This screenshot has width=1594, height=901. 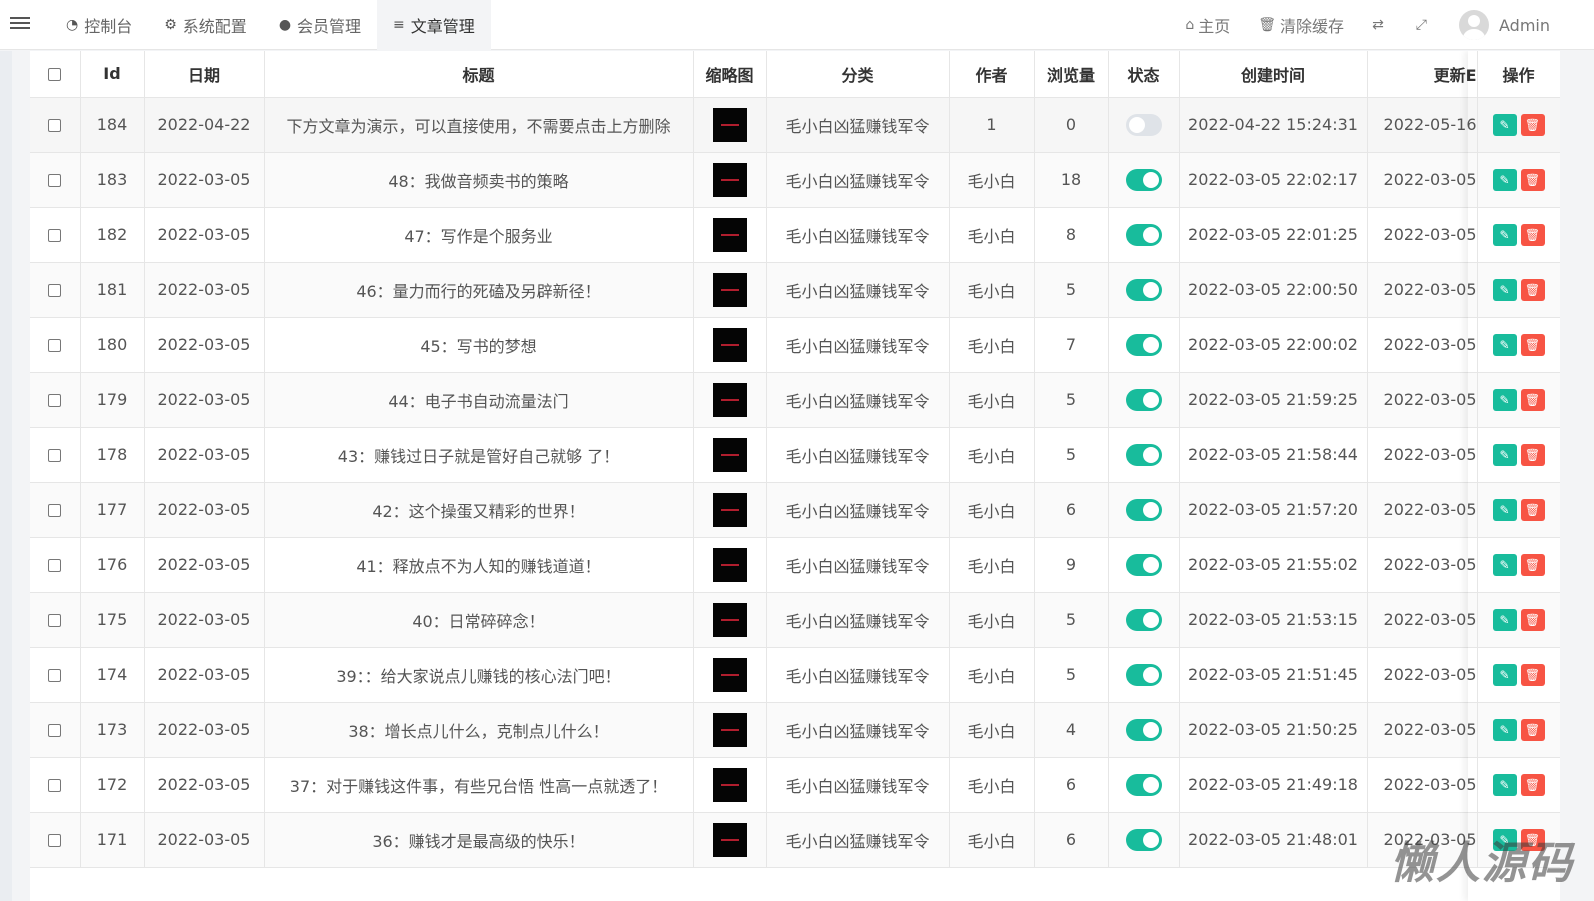 I want to click on col-id: Id, so click(x=112, y=74).